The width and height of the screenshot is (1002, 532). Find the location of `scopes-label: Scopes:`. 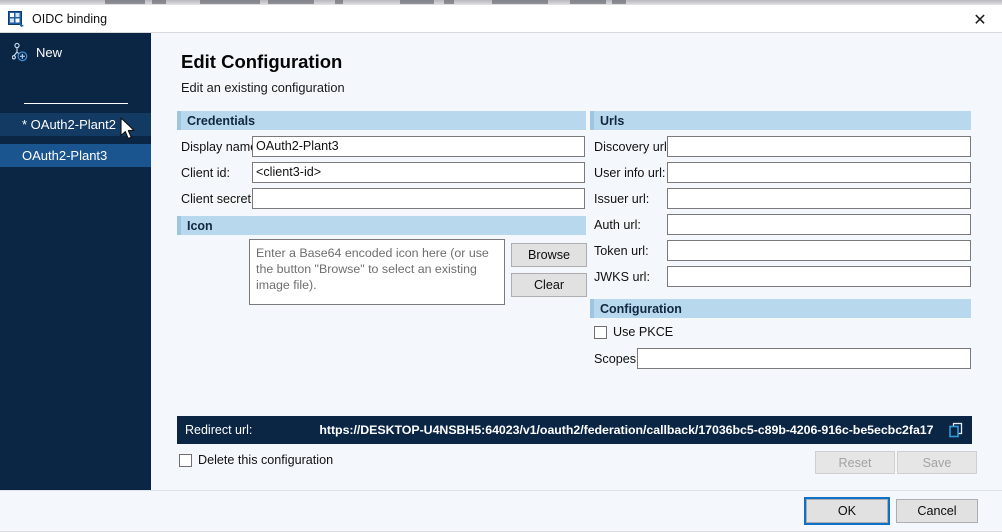

scopes-label: Scopes: is located at coordinates (617, 359).